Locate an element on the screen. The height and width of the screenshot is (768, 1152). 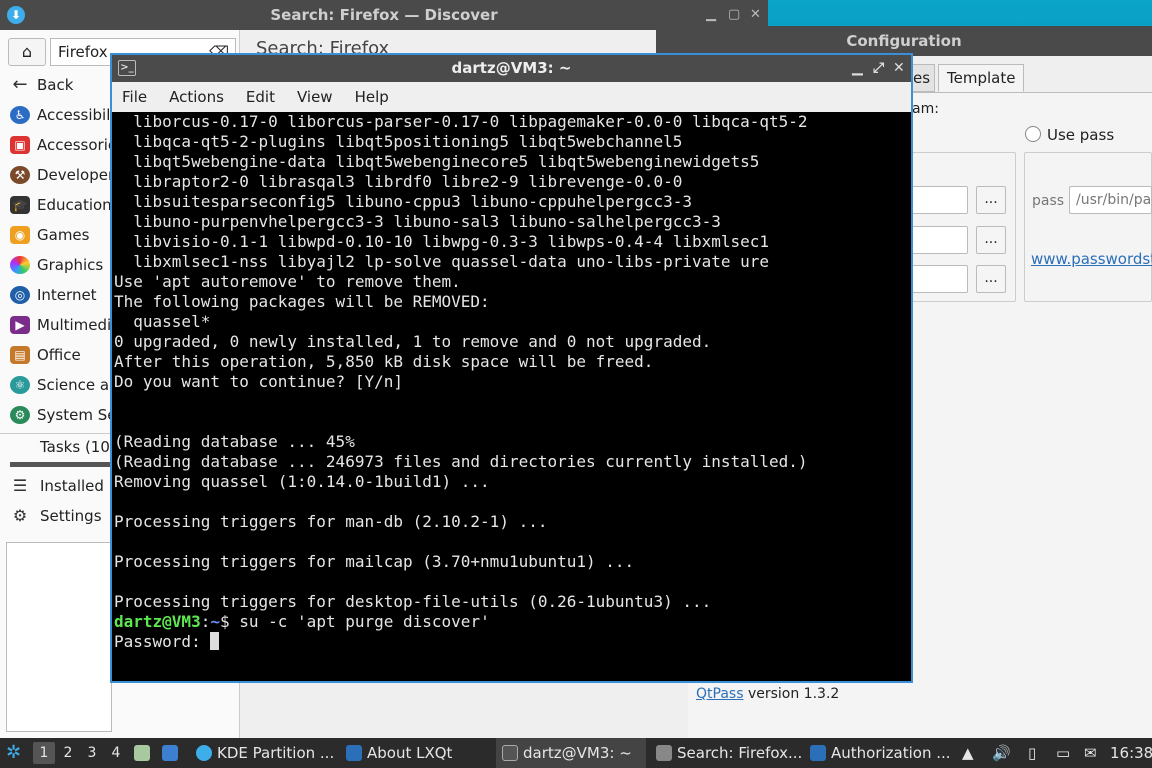
terminal-icon is located at coordinates (510, 753).